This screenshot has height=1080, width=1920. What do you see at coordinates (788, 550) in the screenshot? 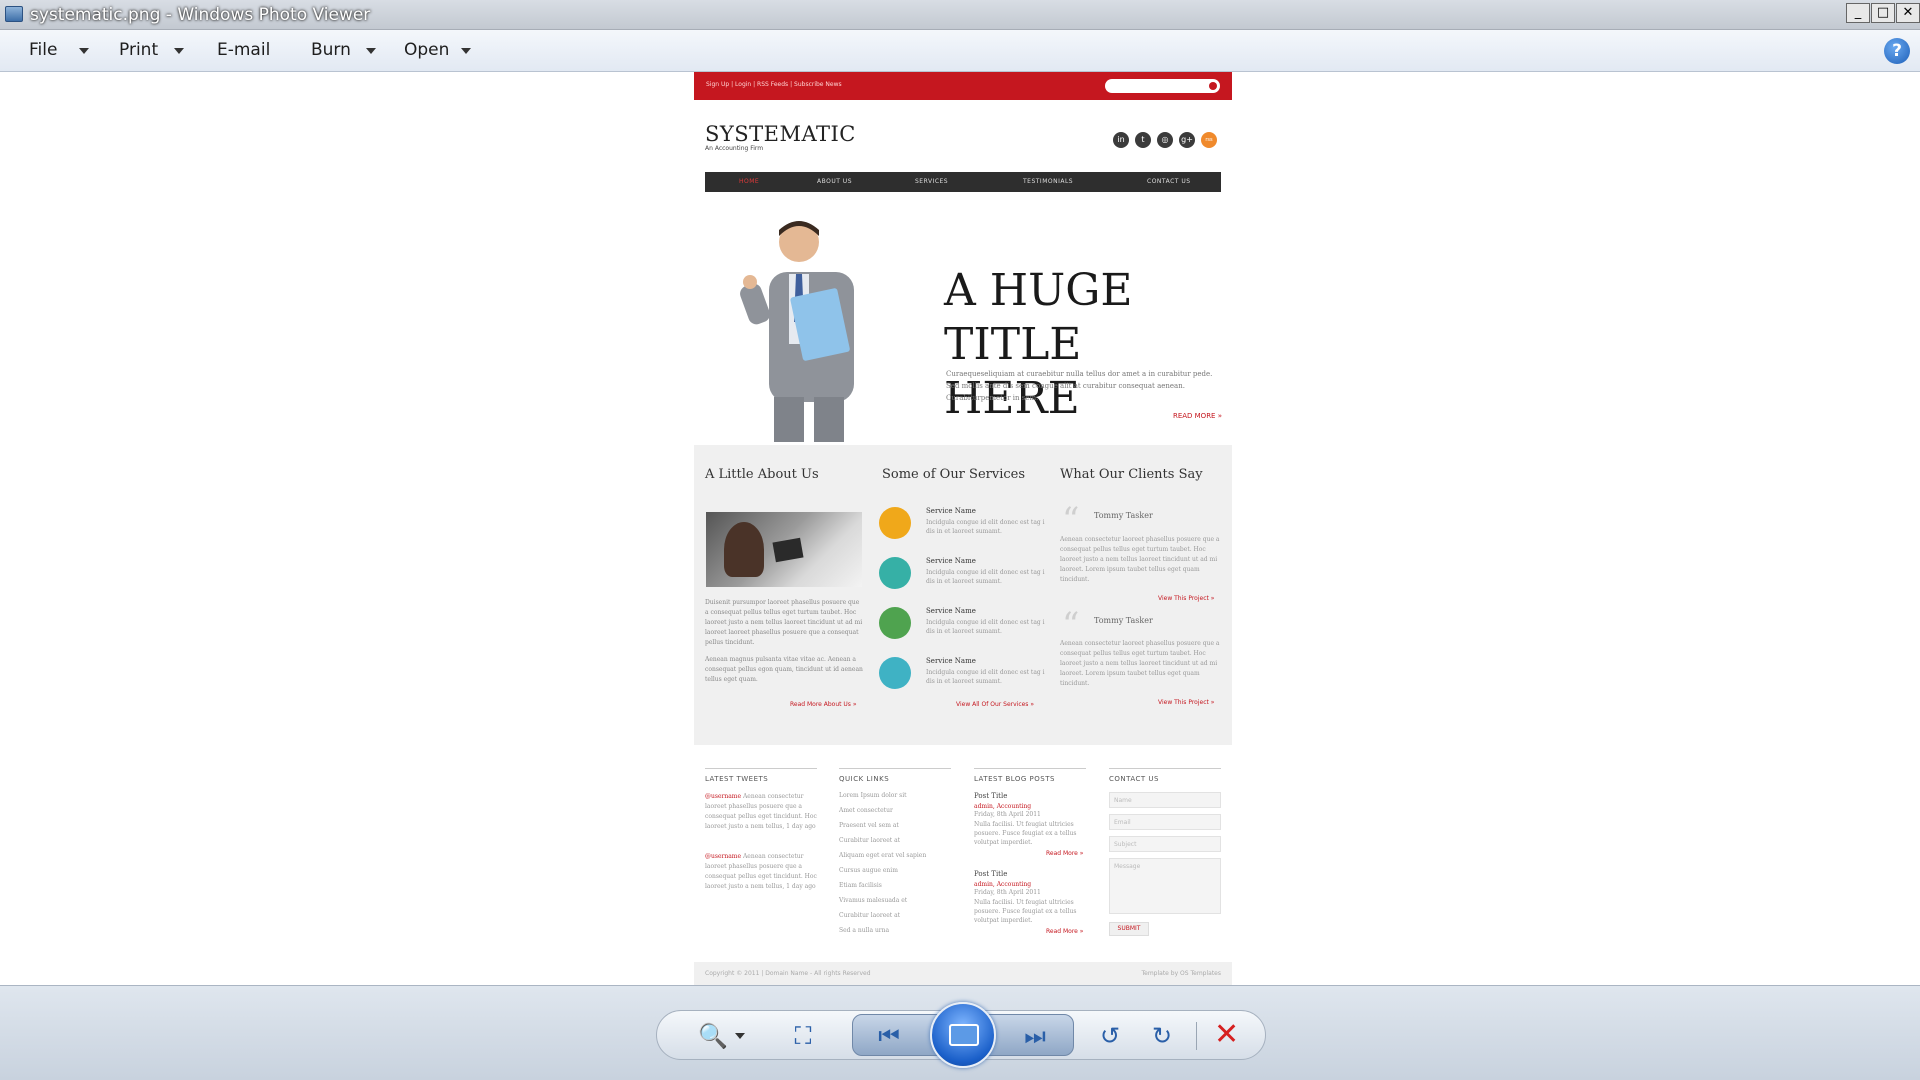
I see `tablet-shape` at bounding box center [788, 550].